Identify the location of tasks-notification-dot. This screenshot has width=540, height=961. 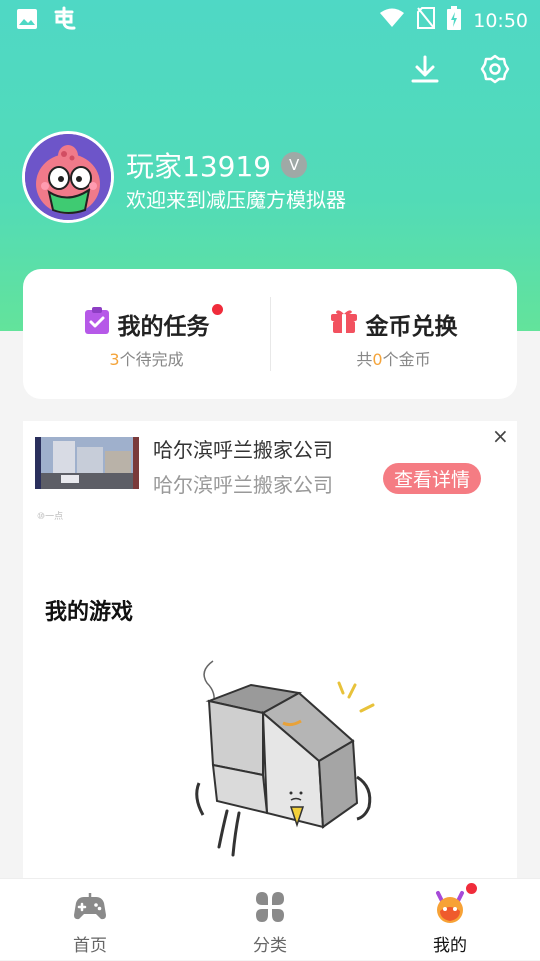
(217, 309).